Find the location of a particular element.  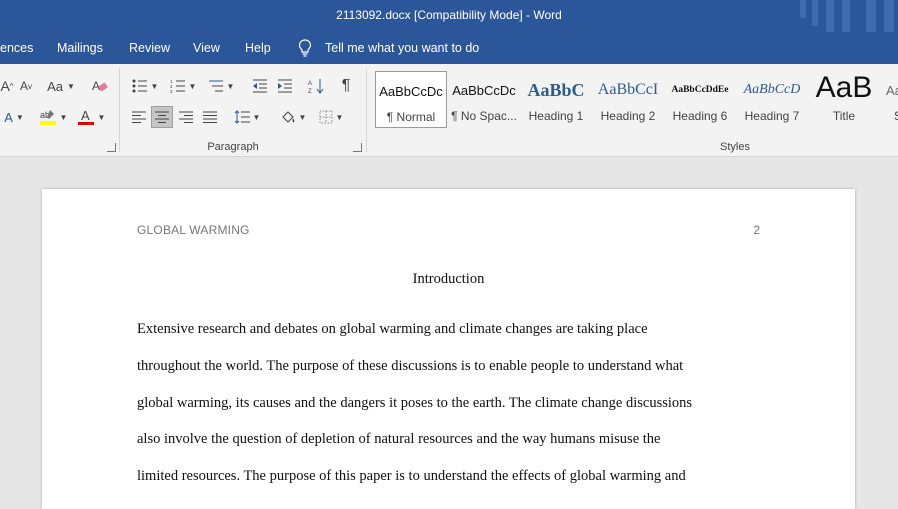

bullets-icon is located at coordinates (139, 86).